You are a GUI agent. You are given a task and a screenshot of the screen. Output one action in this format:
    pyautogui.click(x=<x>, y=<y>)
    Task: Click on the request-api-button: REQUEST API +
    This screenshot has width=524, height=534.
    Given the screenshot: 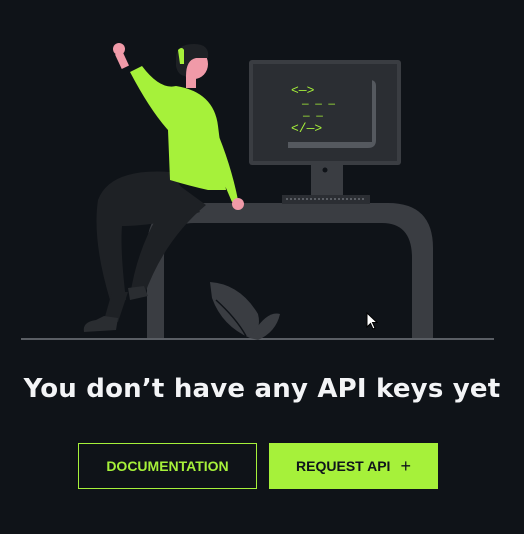 What is the action you would take?
    pyautogui.click(x=353, y=466)
    